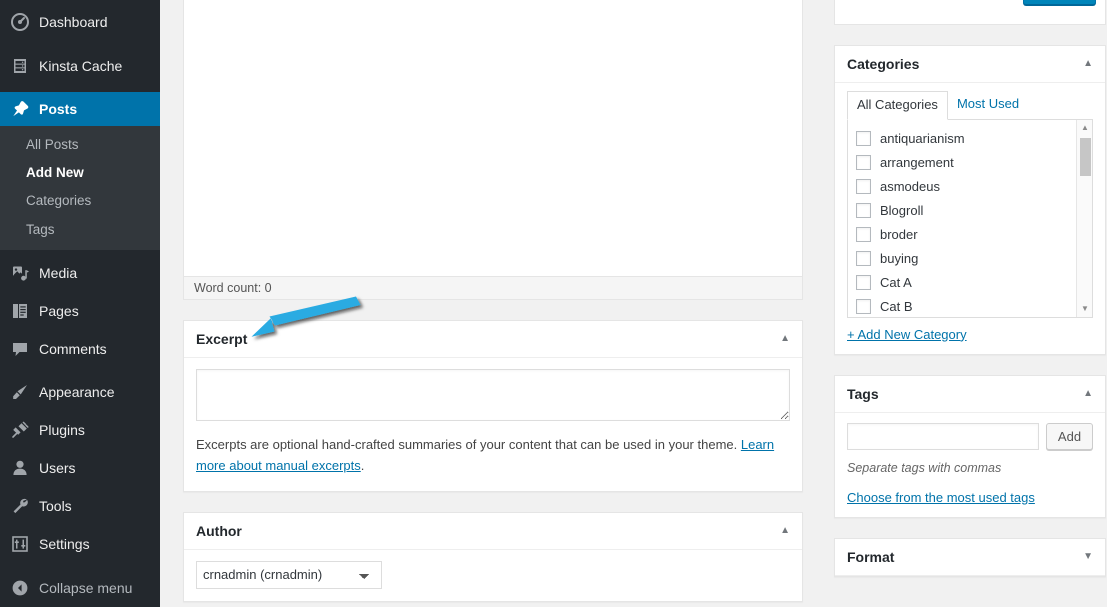 The height and width of the screenshot is (607, 1107). Describe the element at coordinates (20, 588) in the screenshot. I see `collapse-arrow-icon` at that location.